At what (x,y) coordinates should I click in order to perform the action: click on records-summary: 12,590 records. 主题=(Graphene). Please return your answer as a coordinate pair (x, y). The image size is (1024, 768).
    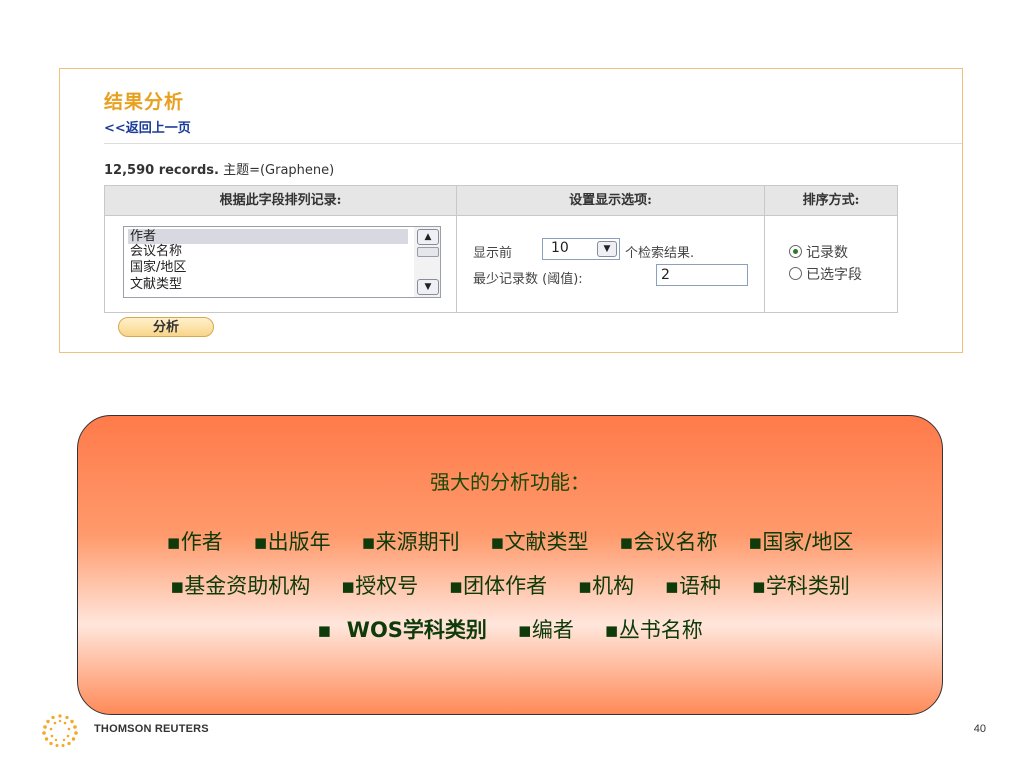
    Looking at the image, I should click on (219, 168).